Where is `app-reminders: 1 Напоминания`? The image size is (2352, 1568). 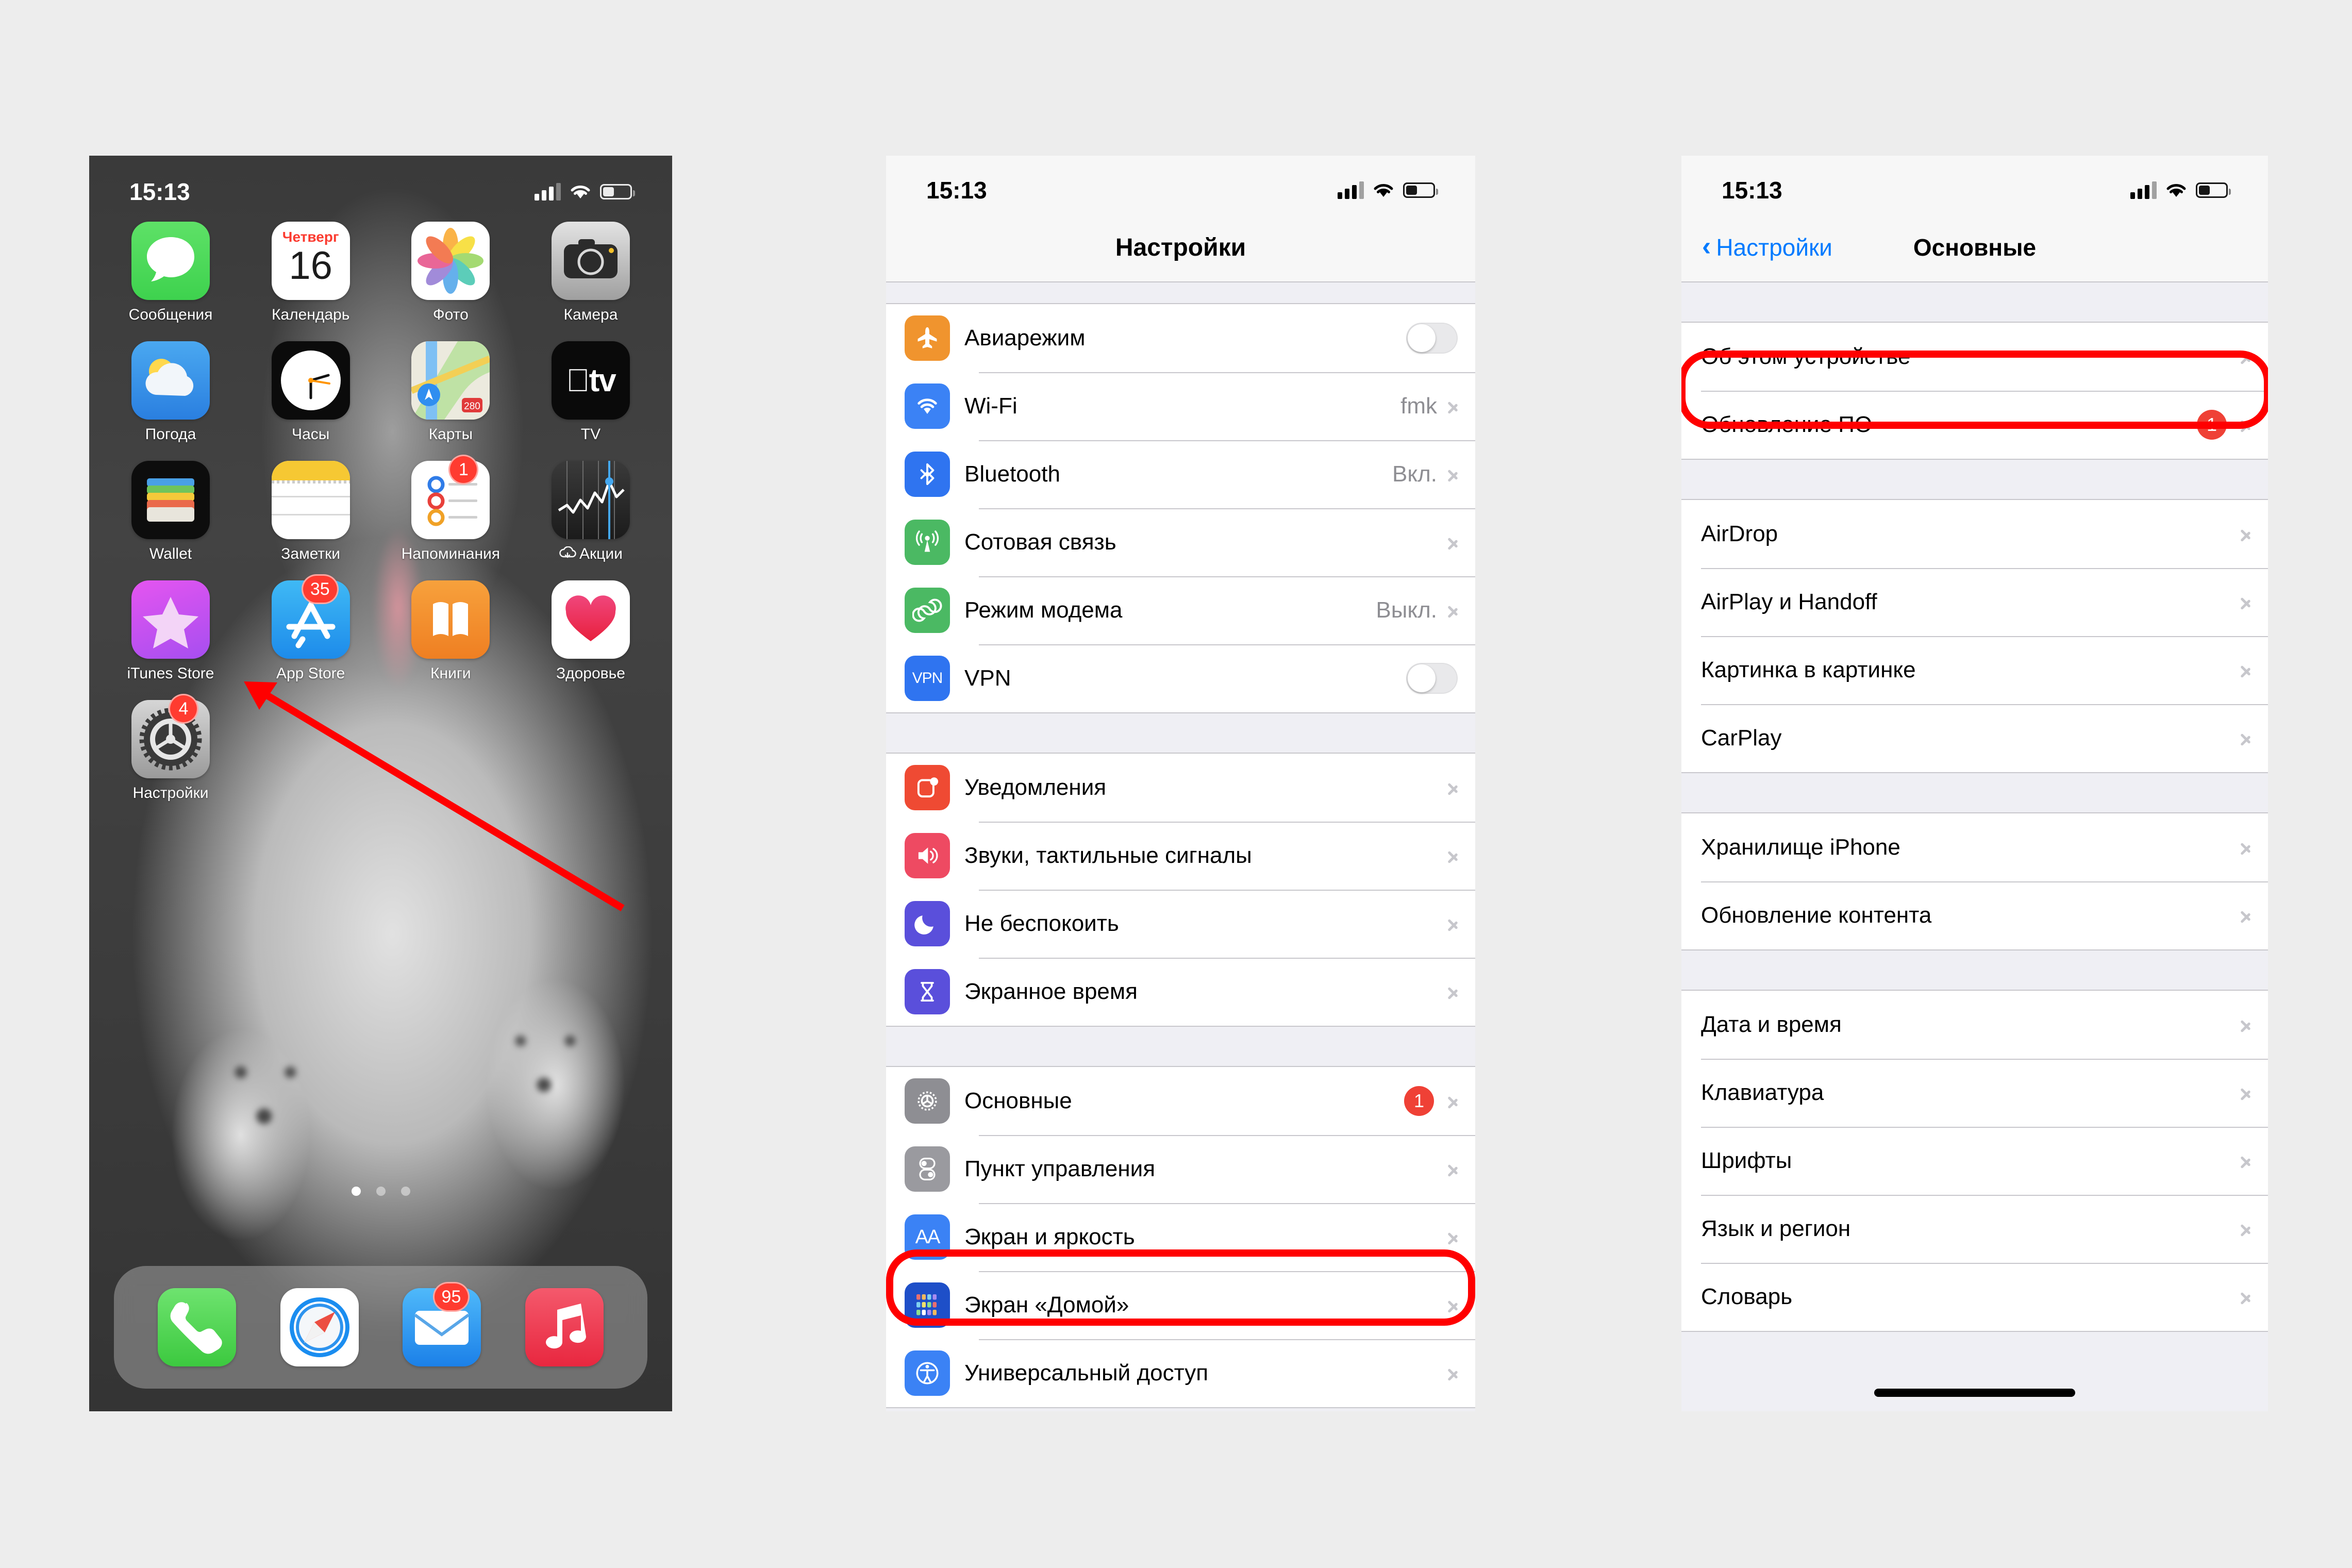
app-reminders: 1 Напоминания is located at coordinates (450, 509).